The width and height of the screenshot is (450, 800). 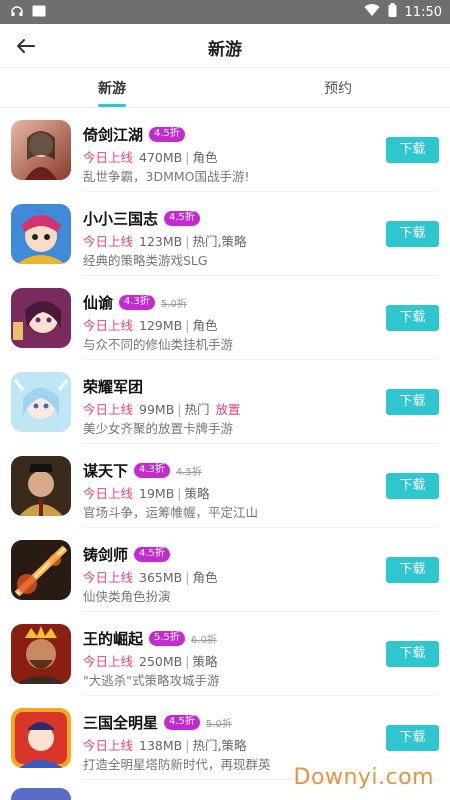 What do you see at coordinates (112, 105) in the screenshot?
I see `tab-indicator` at bounding box center [112, 105].